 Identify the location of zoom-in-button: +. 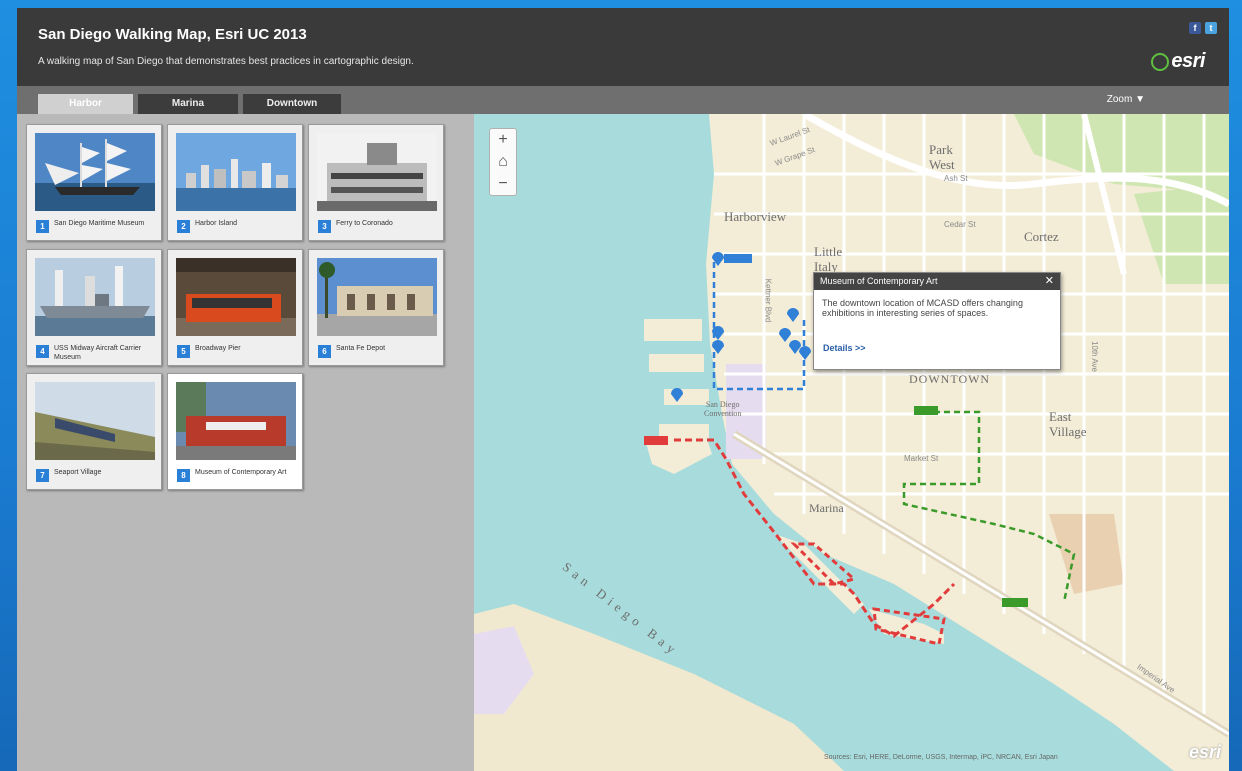
(503, 140).